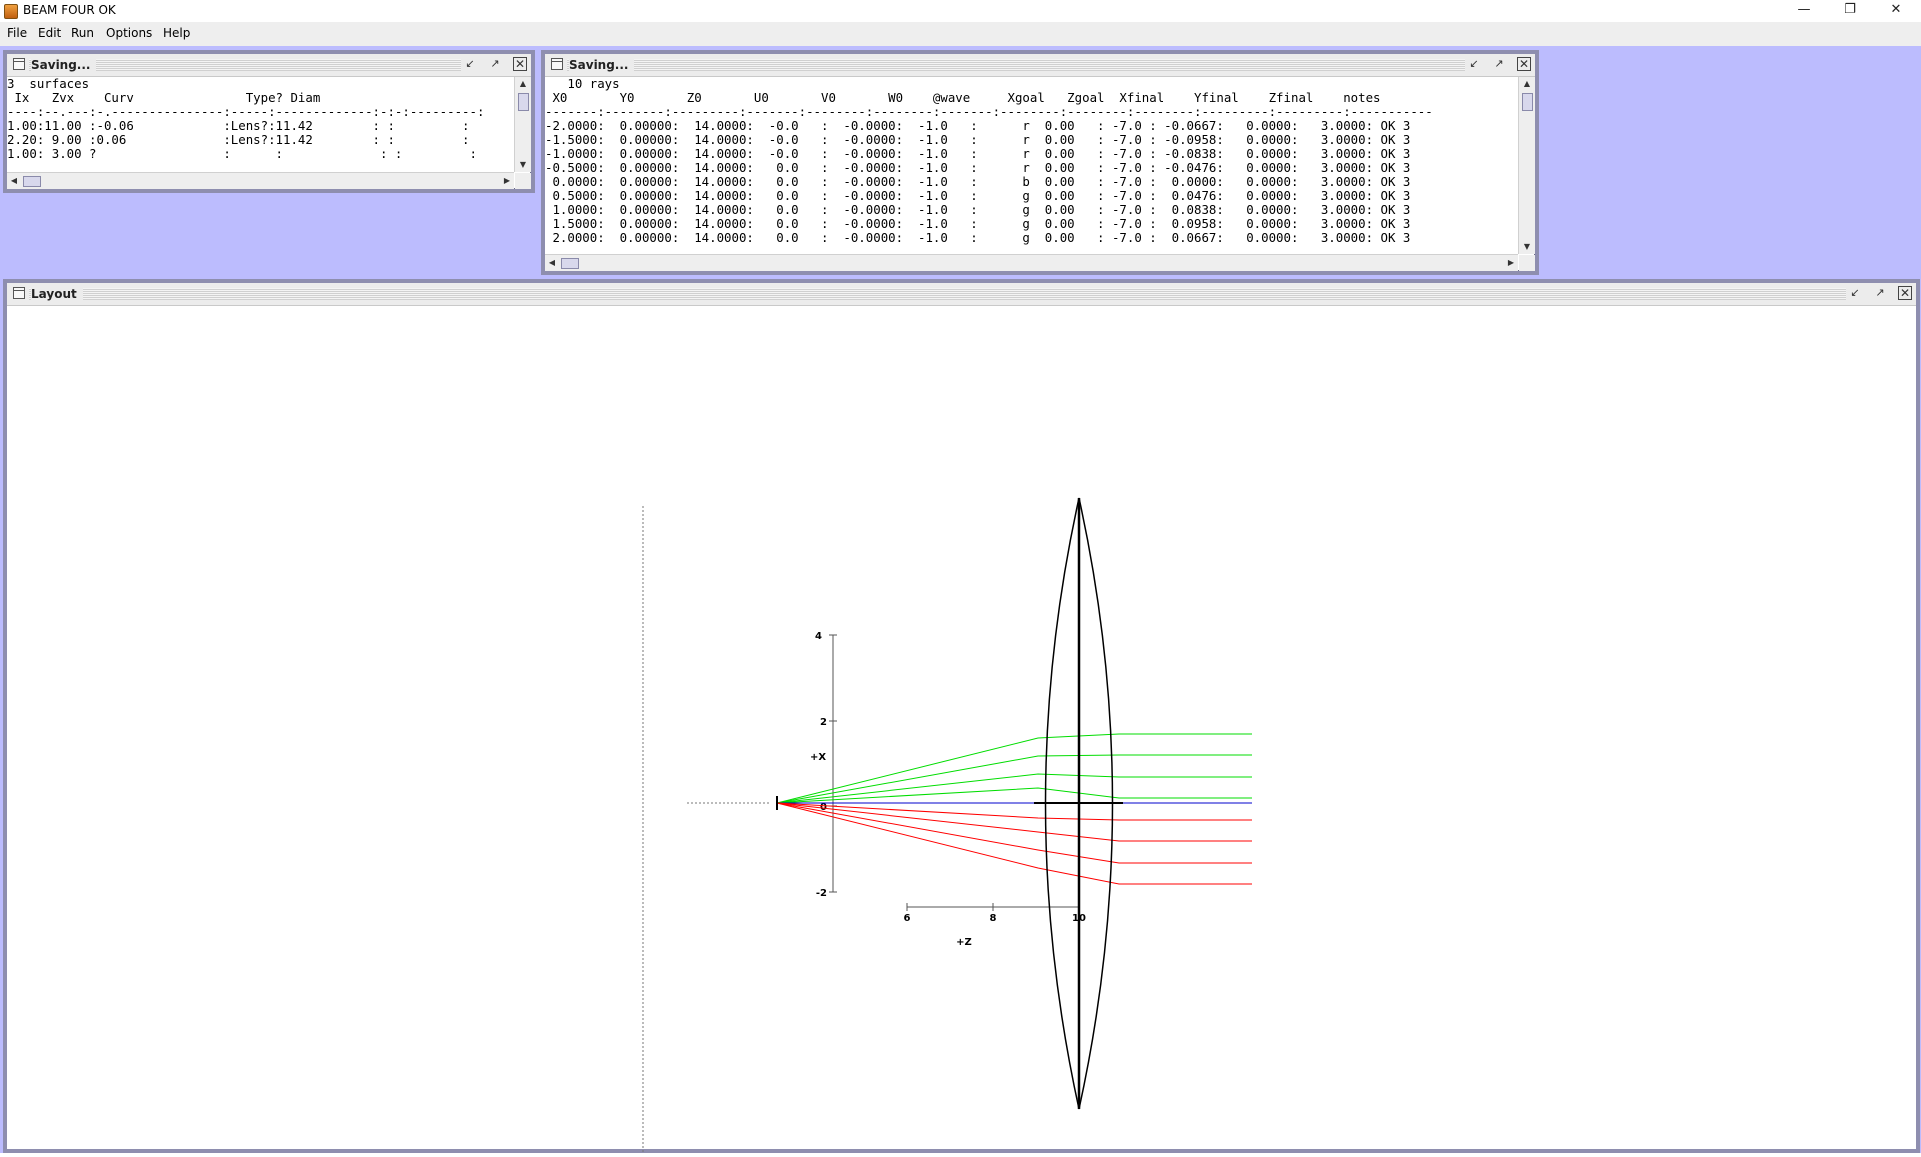 The height and width of the screenshot is (1157, 1921). Describe the element at coordinates (960, 34) in the screenshot. I see `menu-bar: File Edit Run Options Help` at that location.